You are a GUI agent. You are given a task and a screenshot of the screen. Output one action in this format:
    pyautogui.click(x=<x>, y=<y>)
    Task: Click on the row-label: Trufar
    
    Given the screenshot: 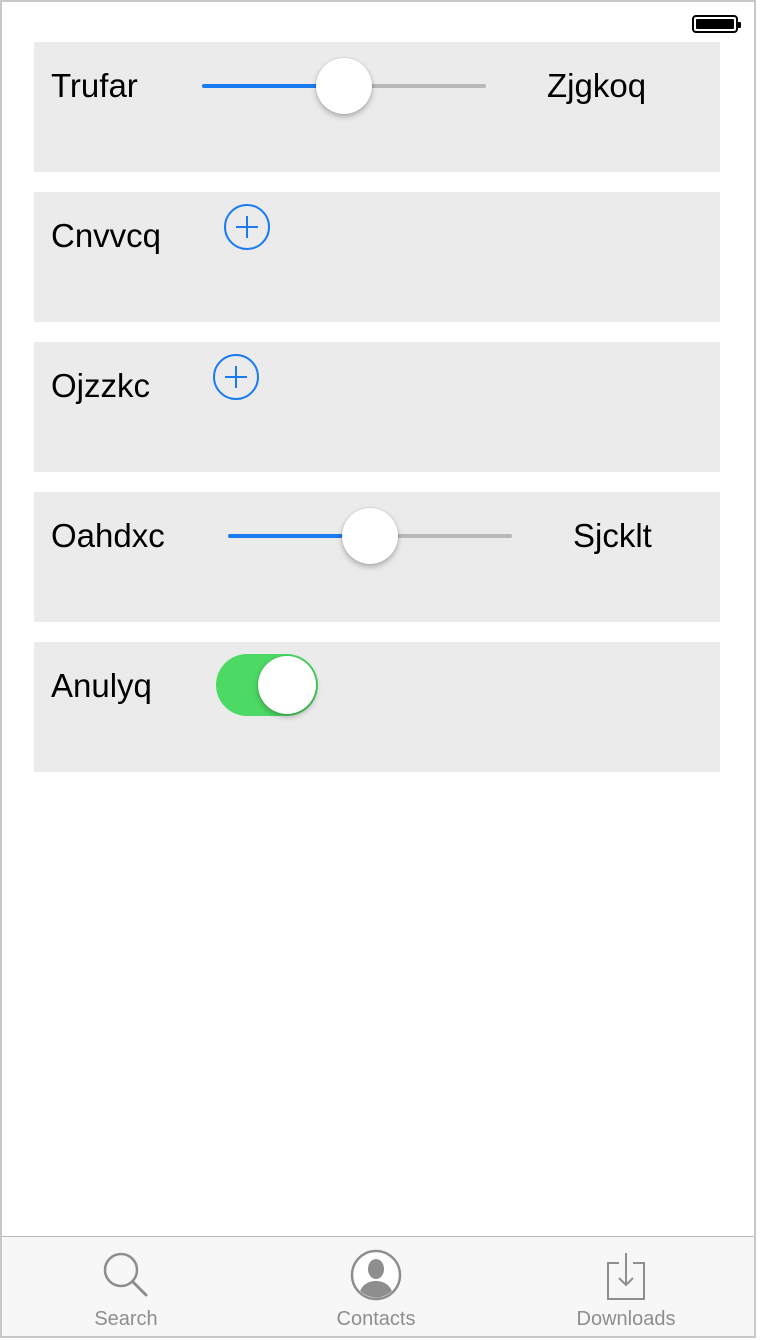 What is the action you would take?
    pyautogui.click(x=94, y=85)
    